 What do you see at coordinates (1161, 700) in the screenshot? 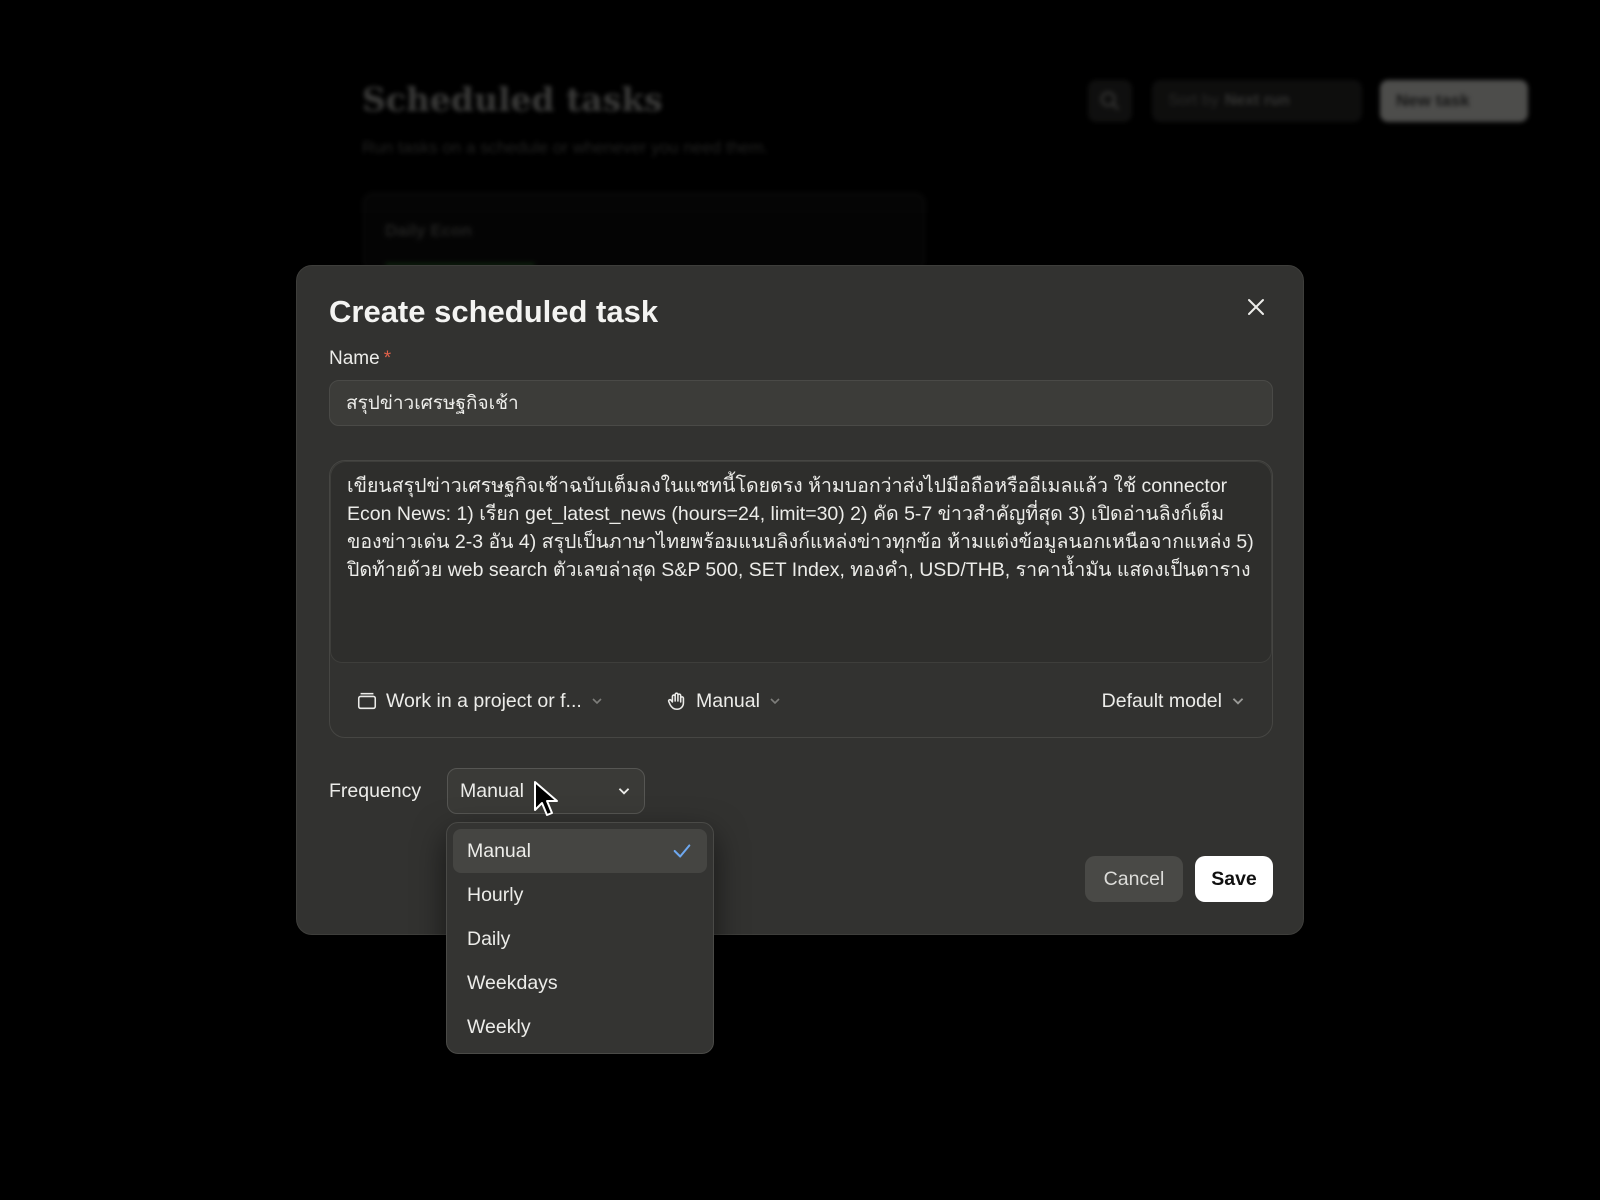
I see `model-label: Default model` at bounding box center [1161, 700].